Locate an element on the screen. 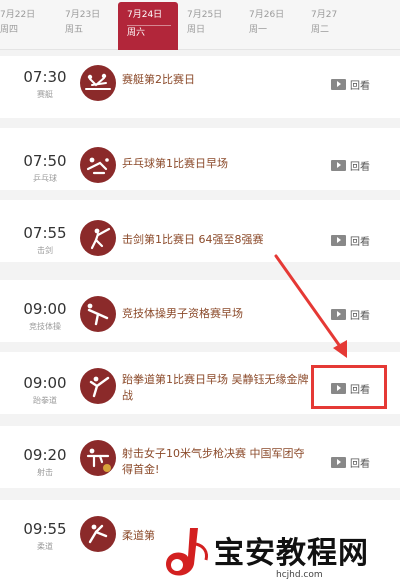  event-title: 竞技体操男子资格赛早场 is located at coordinates (182, 313).